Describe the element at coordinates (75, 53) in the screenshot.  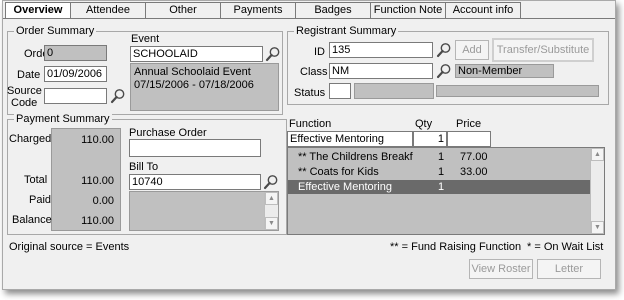
I see `order-field: 0` at that location.